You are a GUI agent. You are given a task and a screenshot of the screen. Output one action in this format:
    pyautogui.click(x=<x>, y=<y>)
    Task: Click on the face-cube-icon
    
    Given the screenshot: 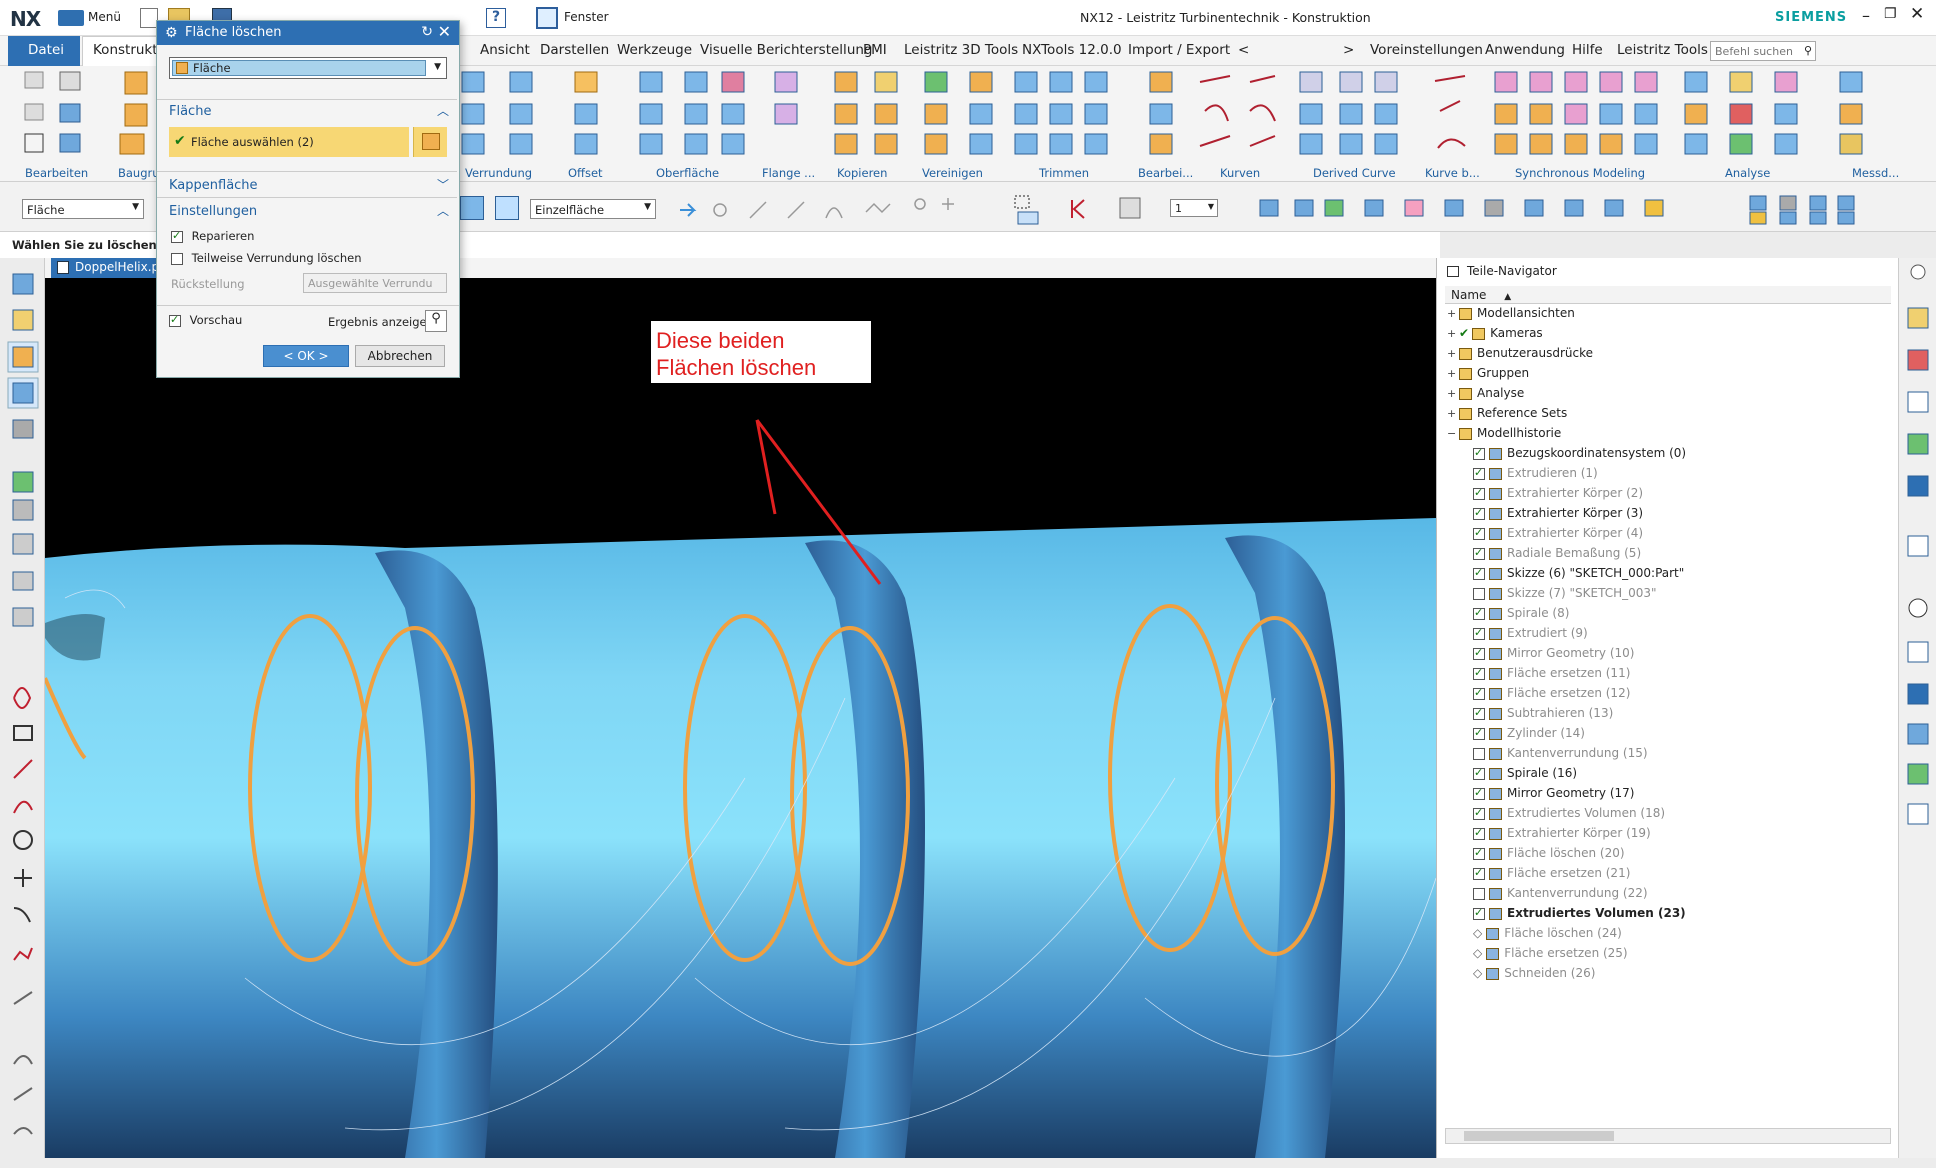 What is the action you would take?
    pyautogui.click(x=472, y=208)
    